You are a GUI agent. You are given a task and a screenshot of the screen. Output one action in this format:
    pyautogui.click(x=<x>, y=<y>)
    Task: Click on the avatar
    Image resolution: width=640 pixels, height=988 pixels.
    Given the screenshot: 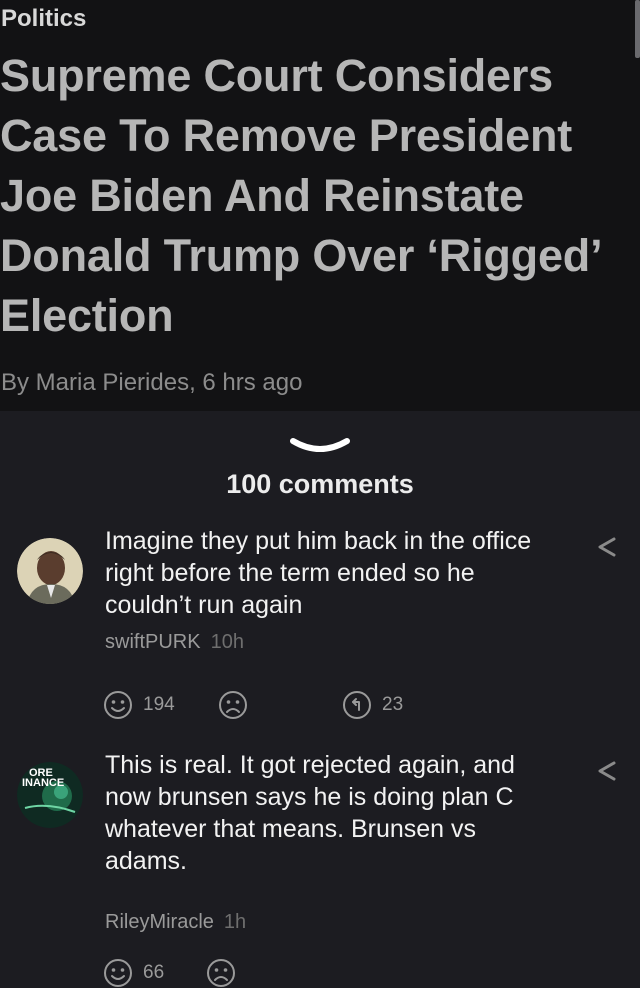 What is the action you would take?
    pyautogui.click(x=50, y=571)
    